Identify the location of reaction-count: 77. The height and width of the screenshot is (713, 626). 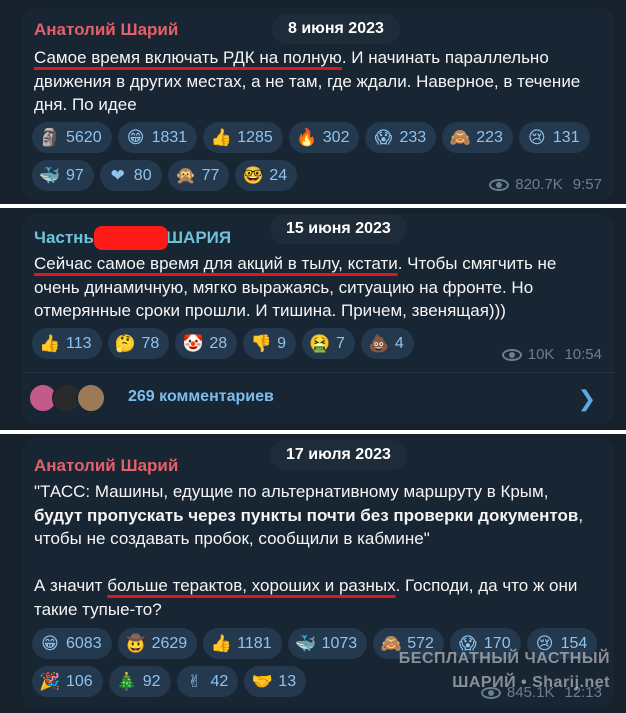
(210, 175).